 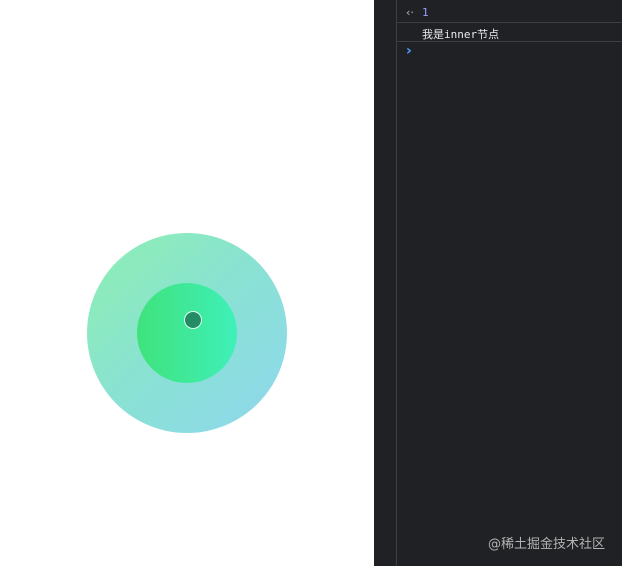 What do you see at coordinates (385, 283) in the screenshot?
I see `console-gutter` at bounding box center [385, 283].